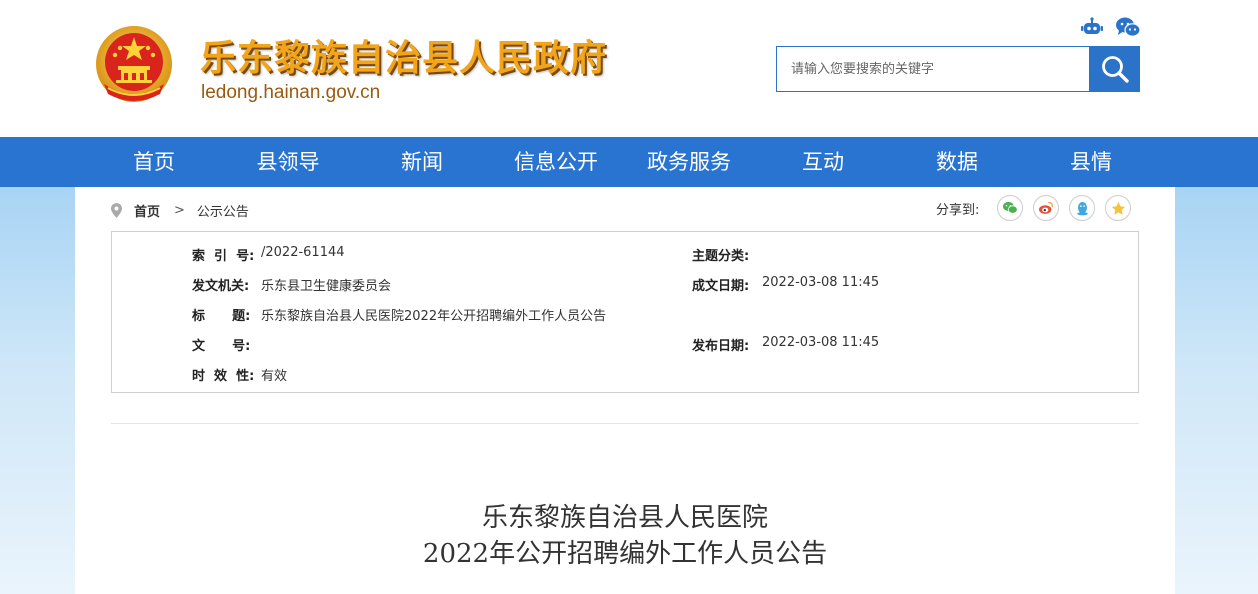  I want to click on site-domain: ledong.hainan.gov.cn, so click(291, 92).